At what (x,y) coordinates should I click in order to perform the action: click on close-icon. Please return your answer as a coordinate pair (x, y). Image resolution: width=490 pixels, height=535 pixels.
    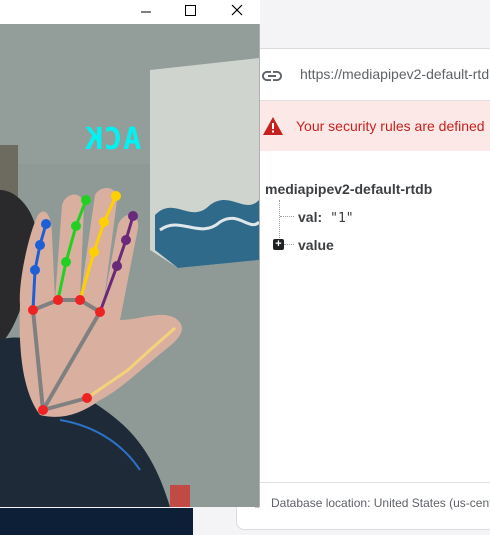
    Looking at the image, I should click on (237, 10).